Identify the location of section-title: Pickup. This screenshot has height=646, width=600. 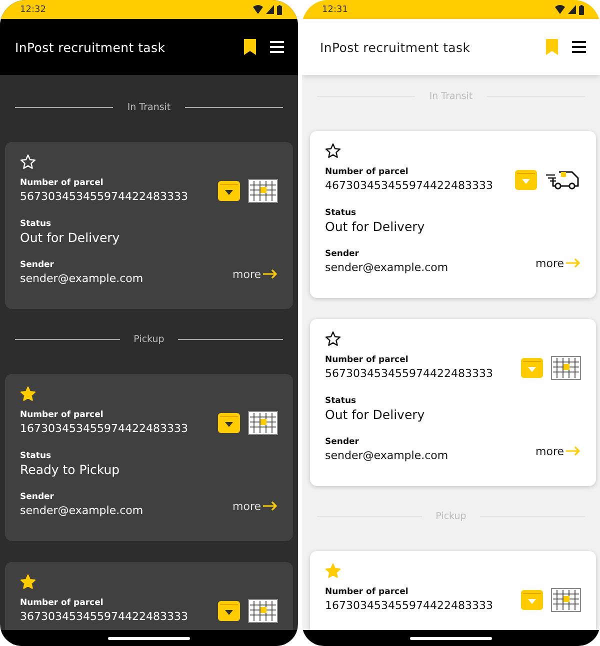
(149, 339).